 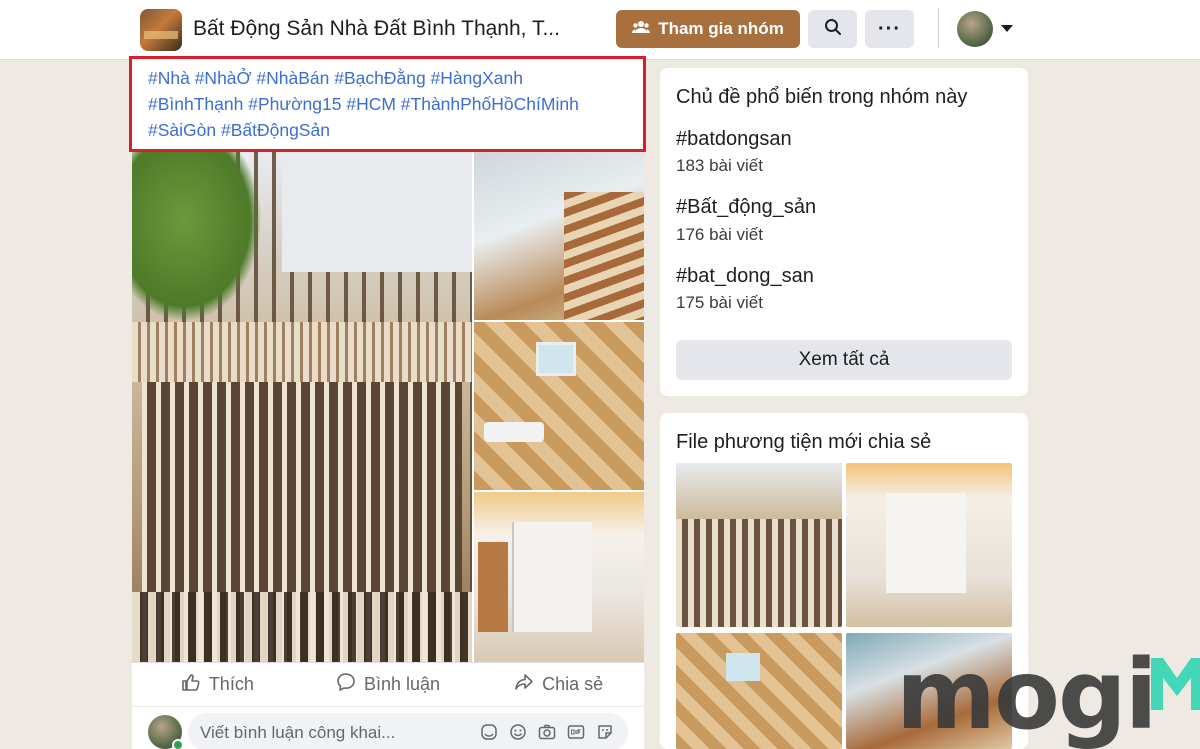 What do you see at coordinates (938, 28) in the screenshot?
I see `header-divider` at bounding box center [938, 28].